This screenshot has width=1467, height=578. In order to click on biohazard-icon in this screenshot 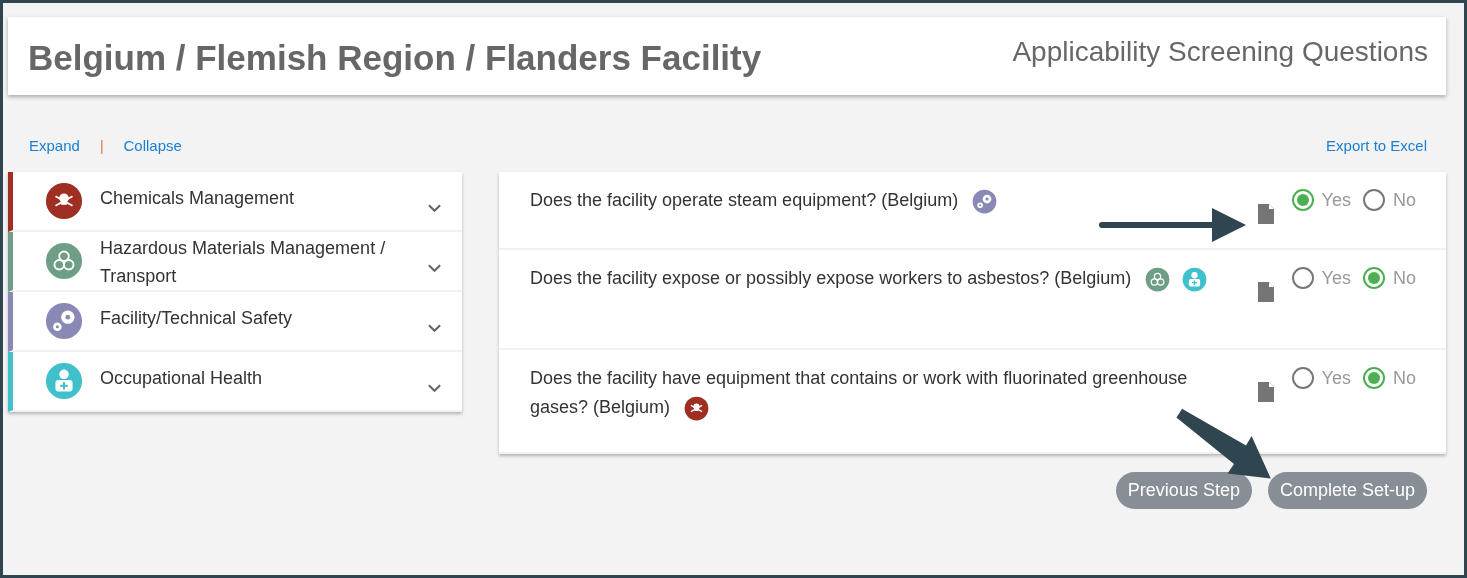, I will do `click(64, 261)`.